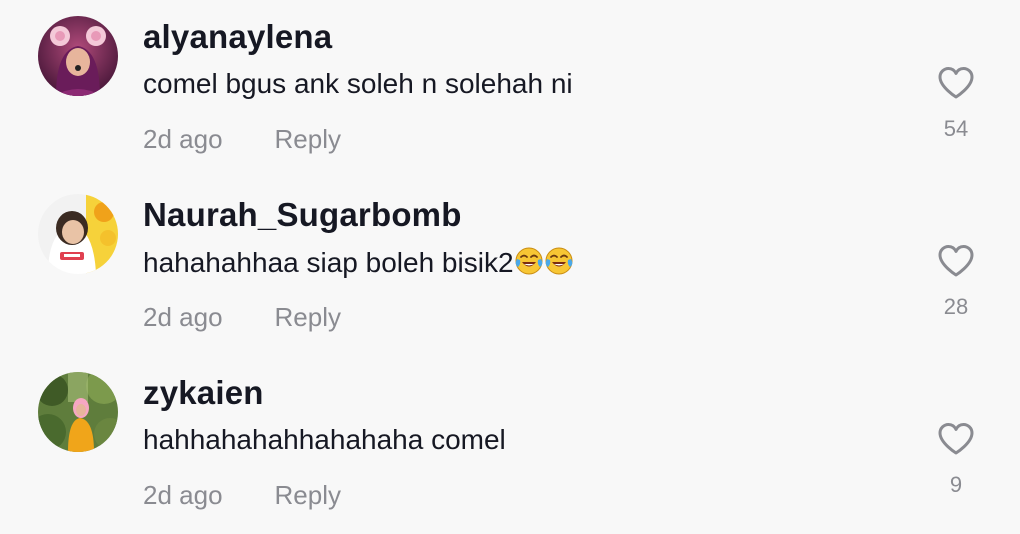  I want to click on comment-username: Naurah_Sugarbomb, so click(302, 215).